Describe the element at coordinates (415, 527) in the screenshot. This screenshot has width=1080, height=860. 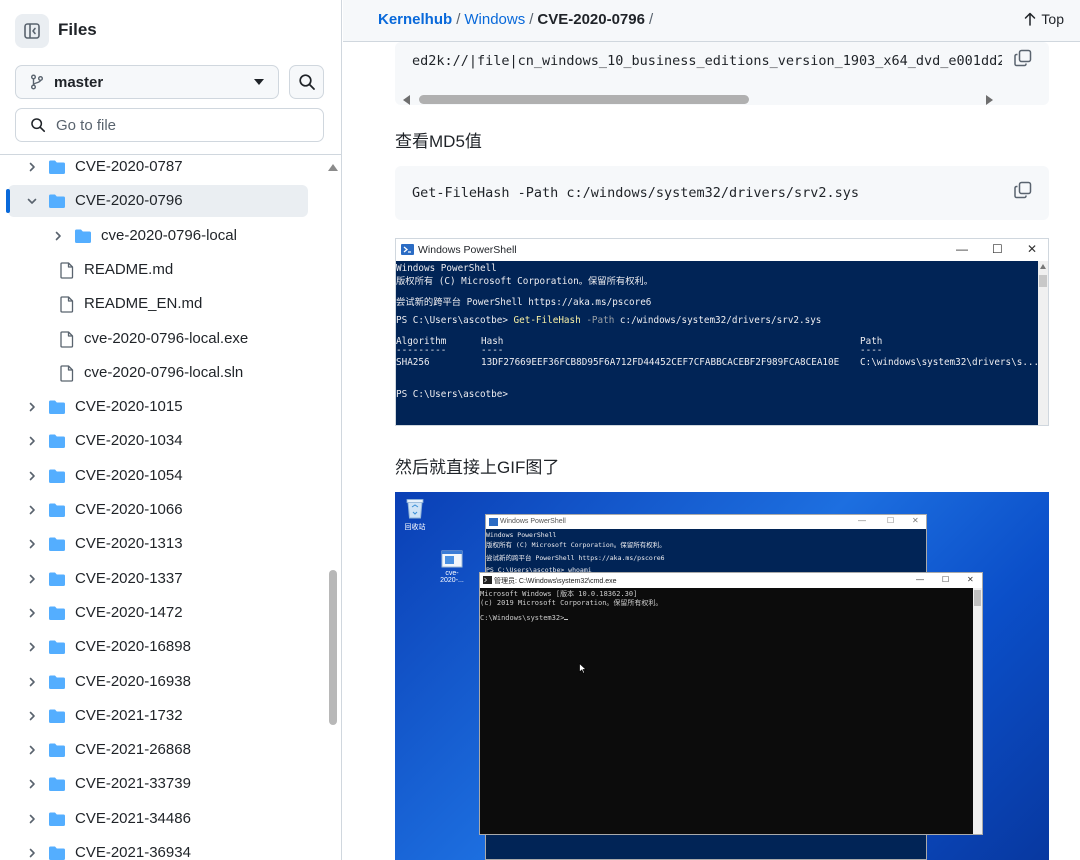
I see `recycle-bin-label: 回收站` at that location.